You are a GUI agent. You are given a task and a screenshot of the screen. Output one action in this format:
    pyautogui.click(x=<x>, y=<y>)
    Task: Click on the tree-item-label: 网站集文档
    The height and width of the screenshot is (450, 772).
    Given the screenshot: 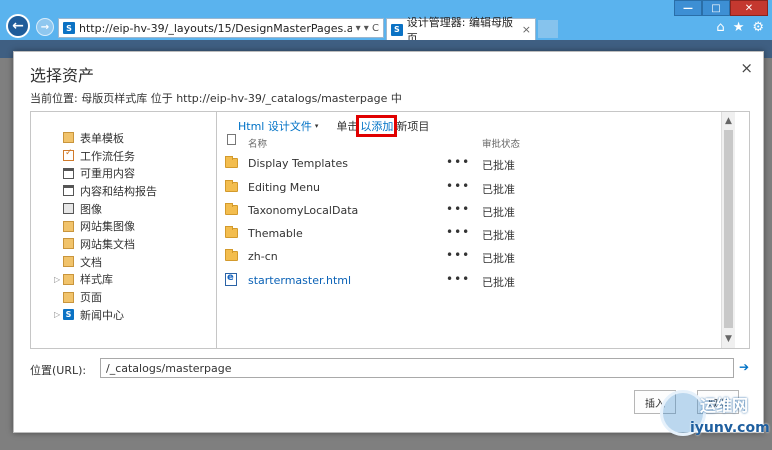 What is the action you would take?
    pyautogui.click(x=107, y=244)
    